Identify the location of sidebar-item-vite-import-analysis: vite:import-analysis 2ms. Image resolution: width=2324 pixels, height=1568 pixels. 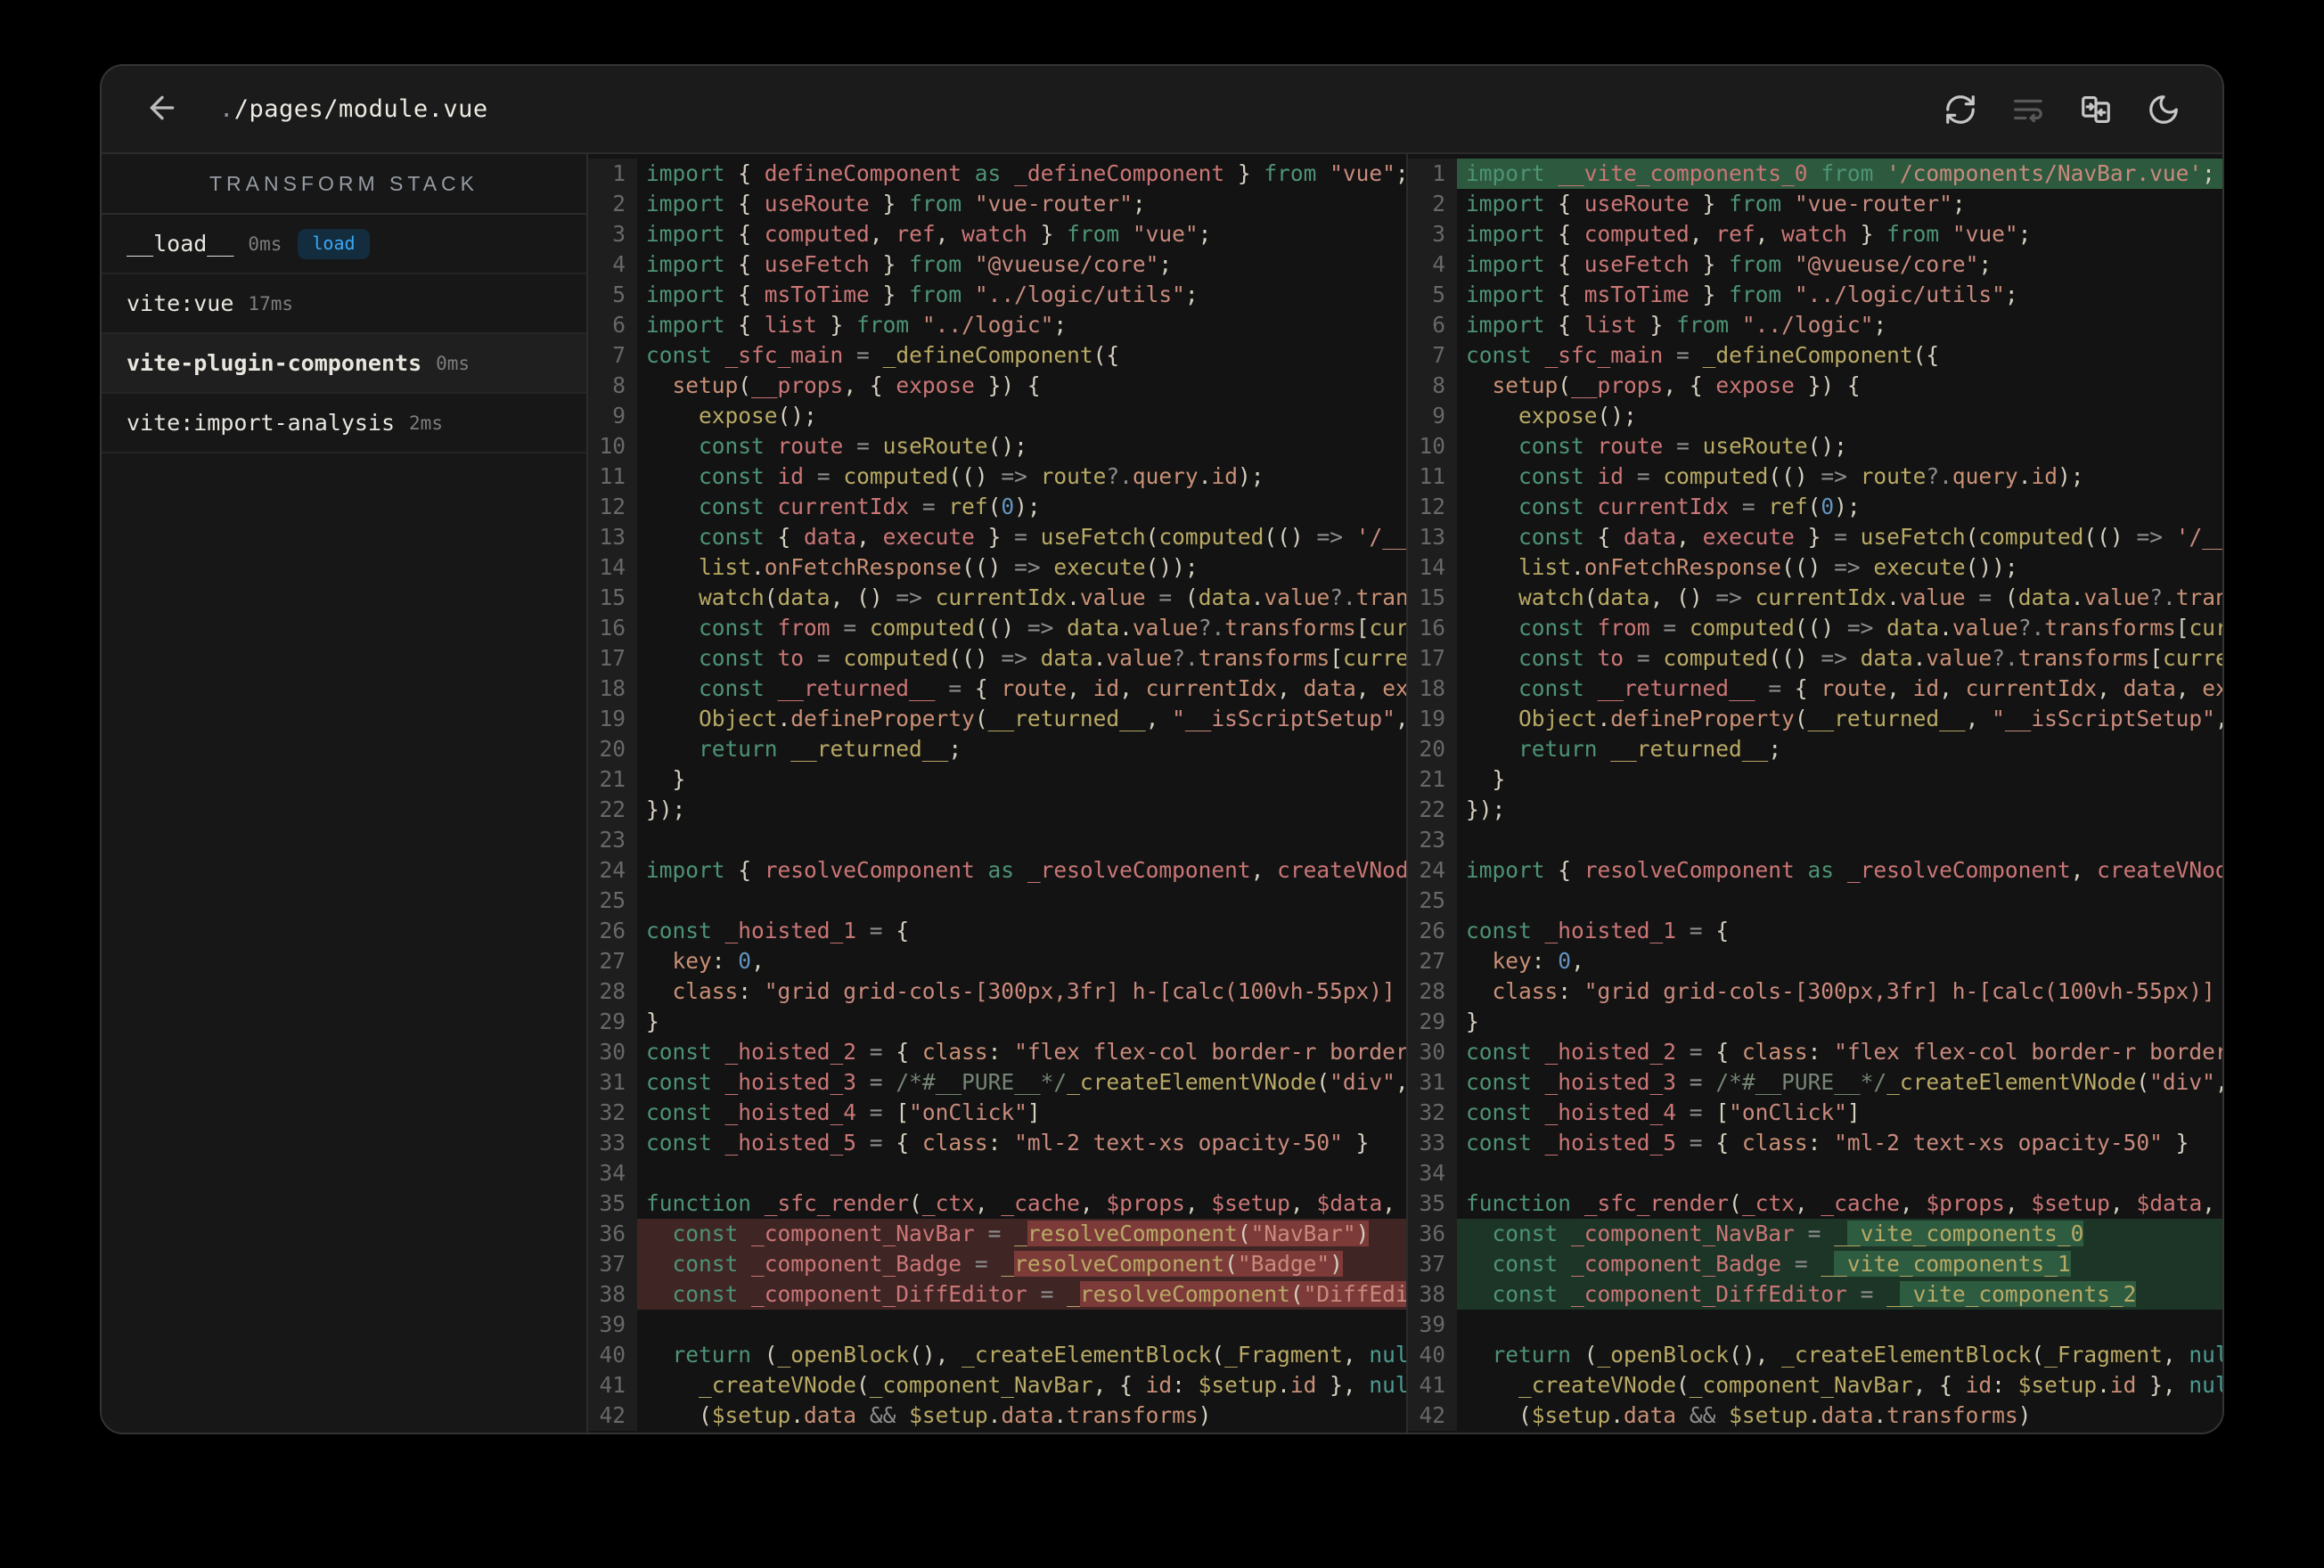
(344, 423).